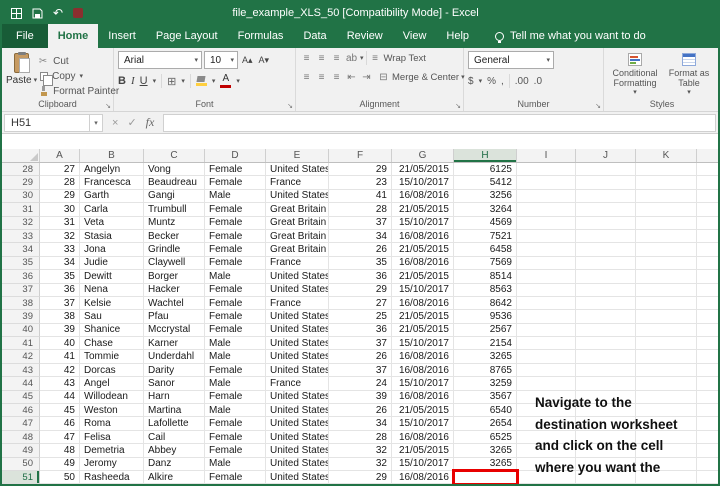 This screenshot has height=486, width=720. What do you see at coordinates (78, 77) in the screenshot?
I see `copy-button: Copy ▾` at bounding box center [78, 77].